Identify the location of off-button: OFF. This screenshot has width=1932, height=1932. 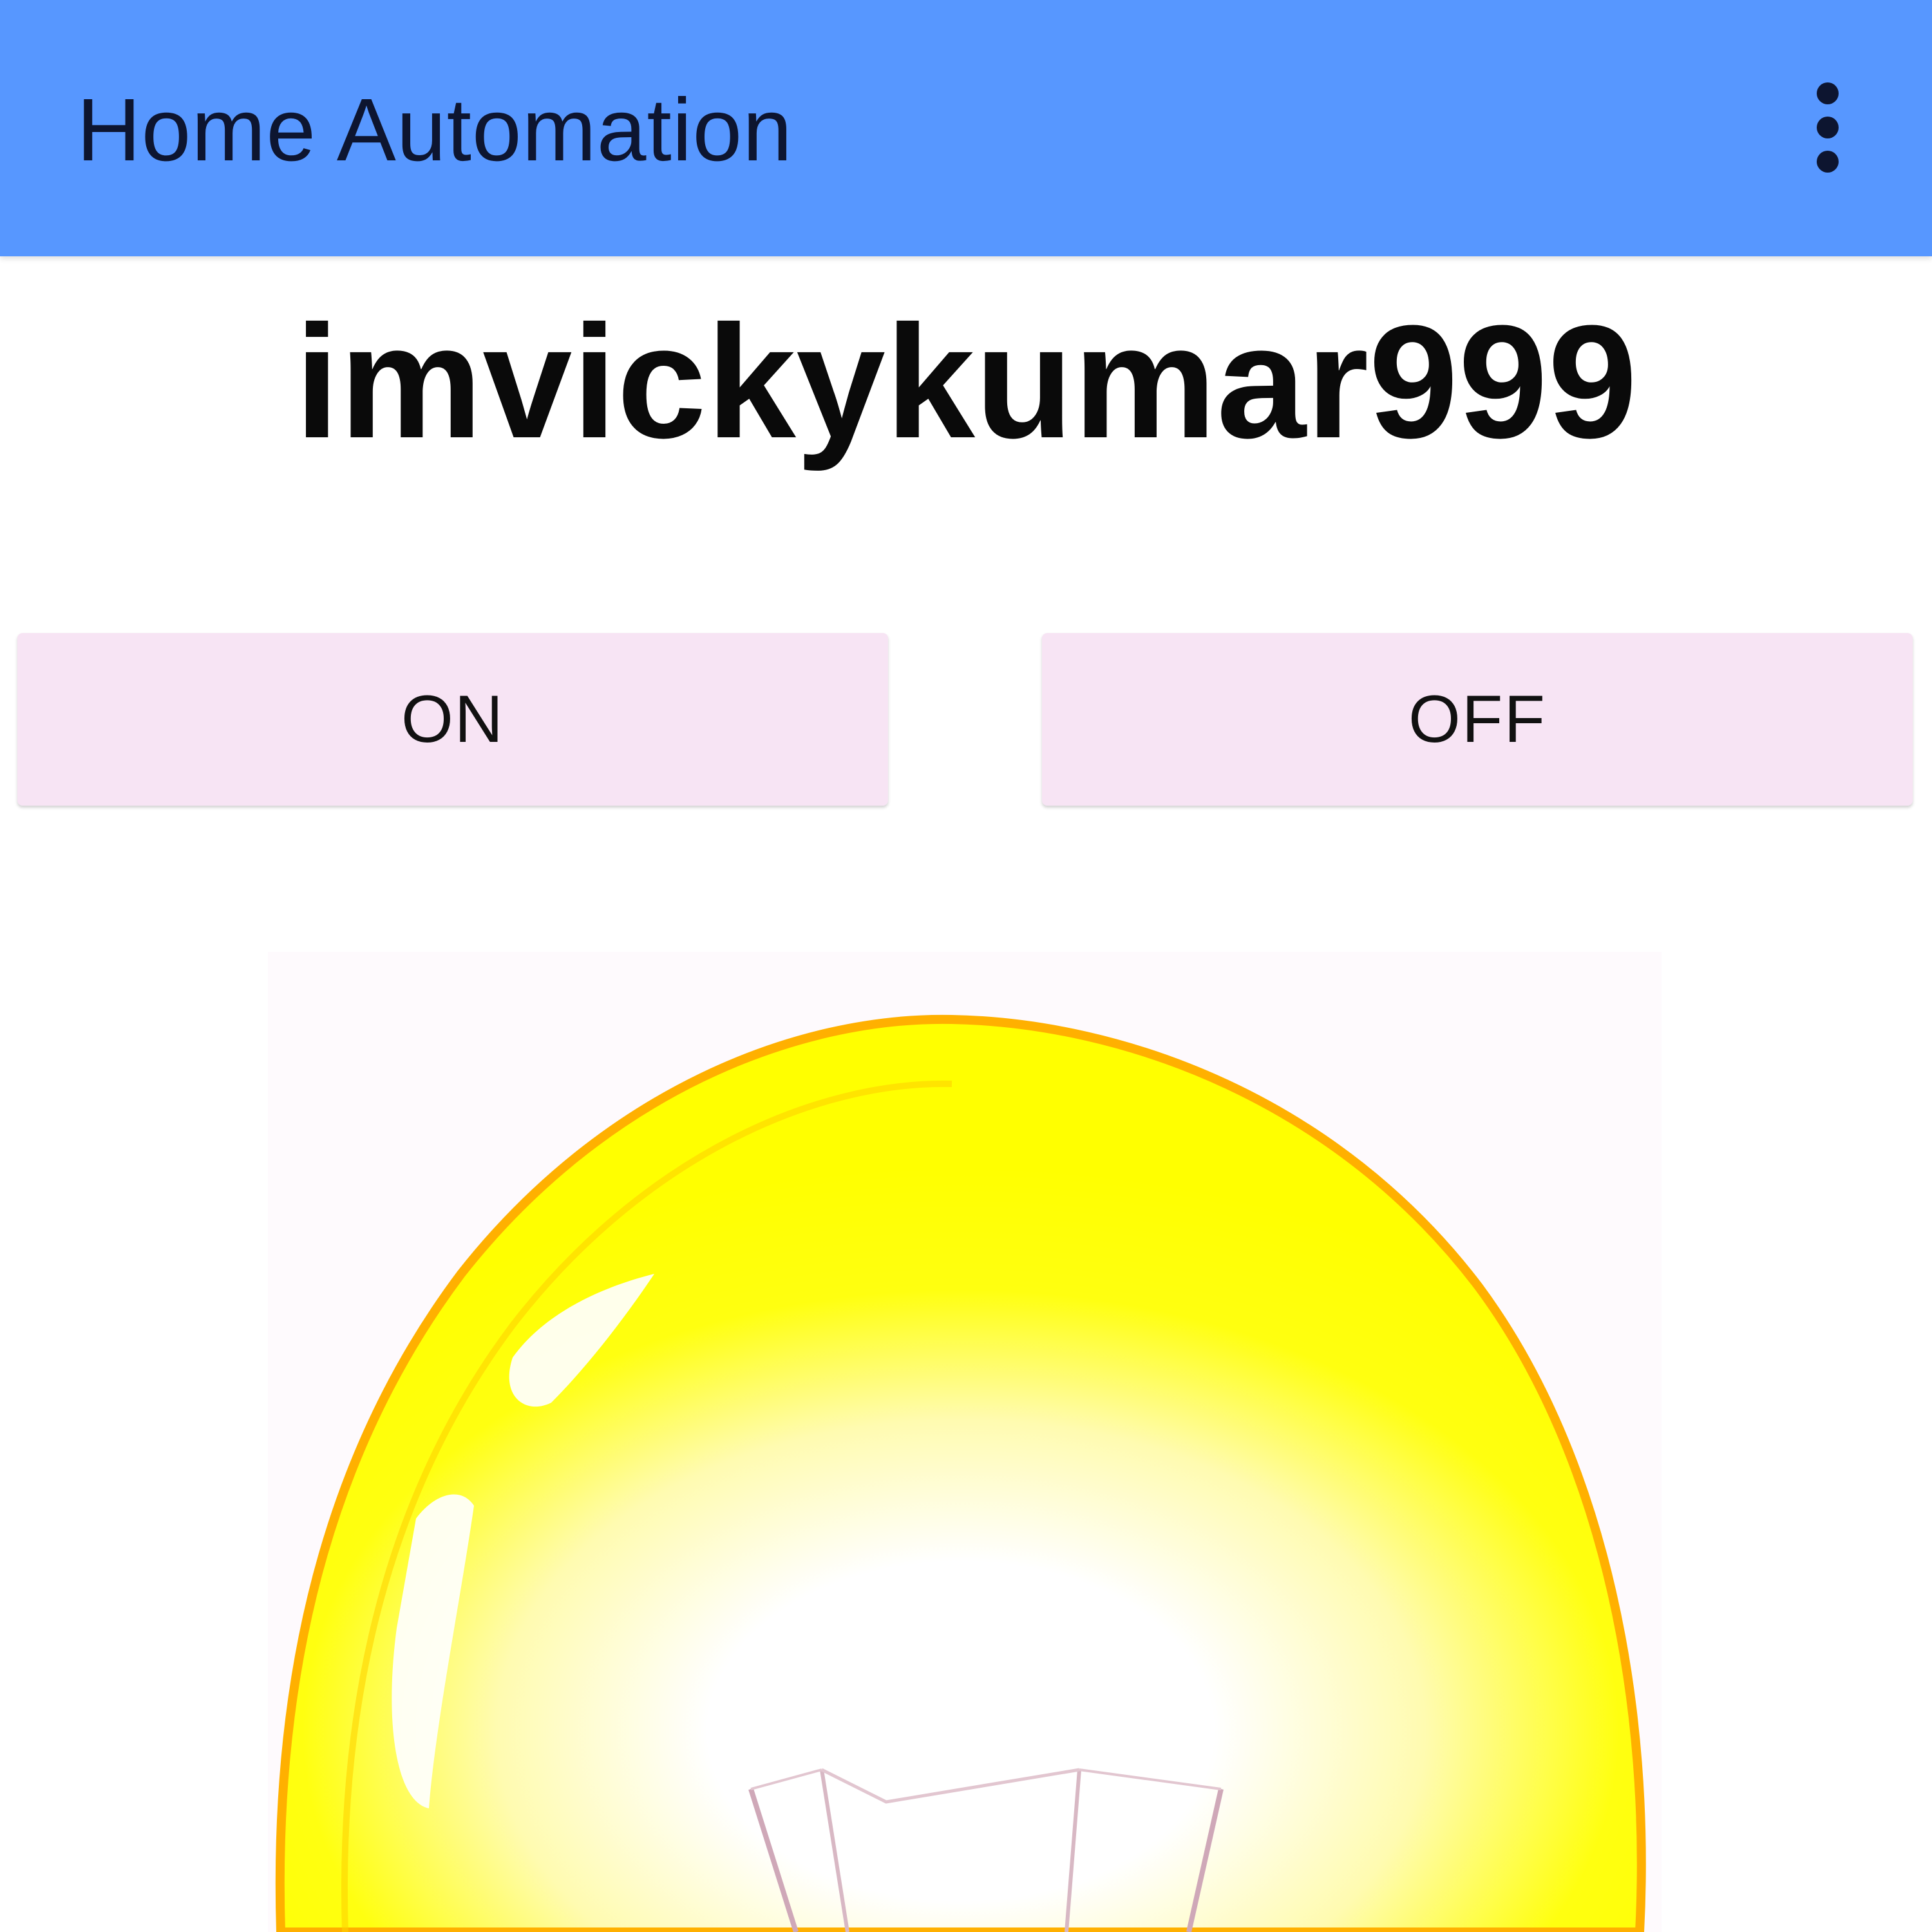
(1477, 719).